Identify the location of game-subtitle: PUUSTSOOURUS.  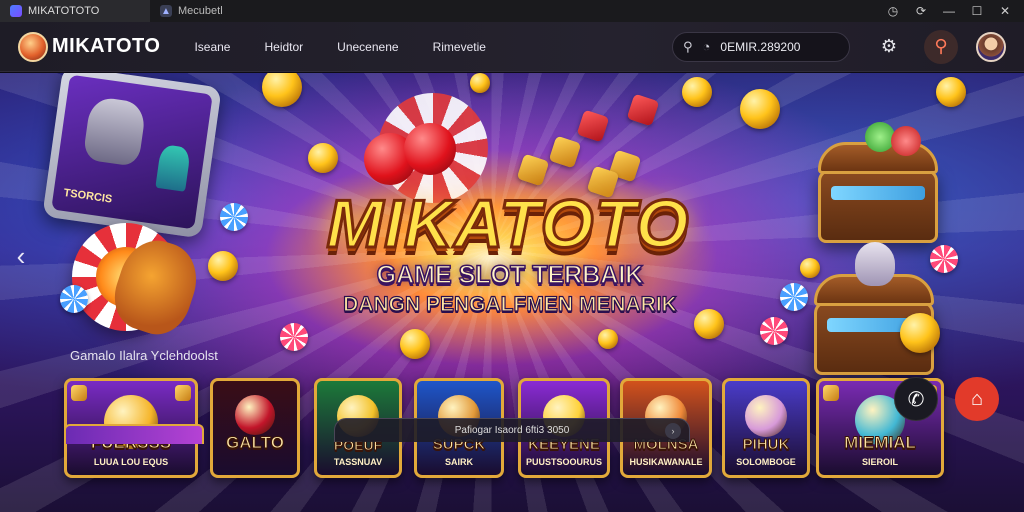
(563, 462).